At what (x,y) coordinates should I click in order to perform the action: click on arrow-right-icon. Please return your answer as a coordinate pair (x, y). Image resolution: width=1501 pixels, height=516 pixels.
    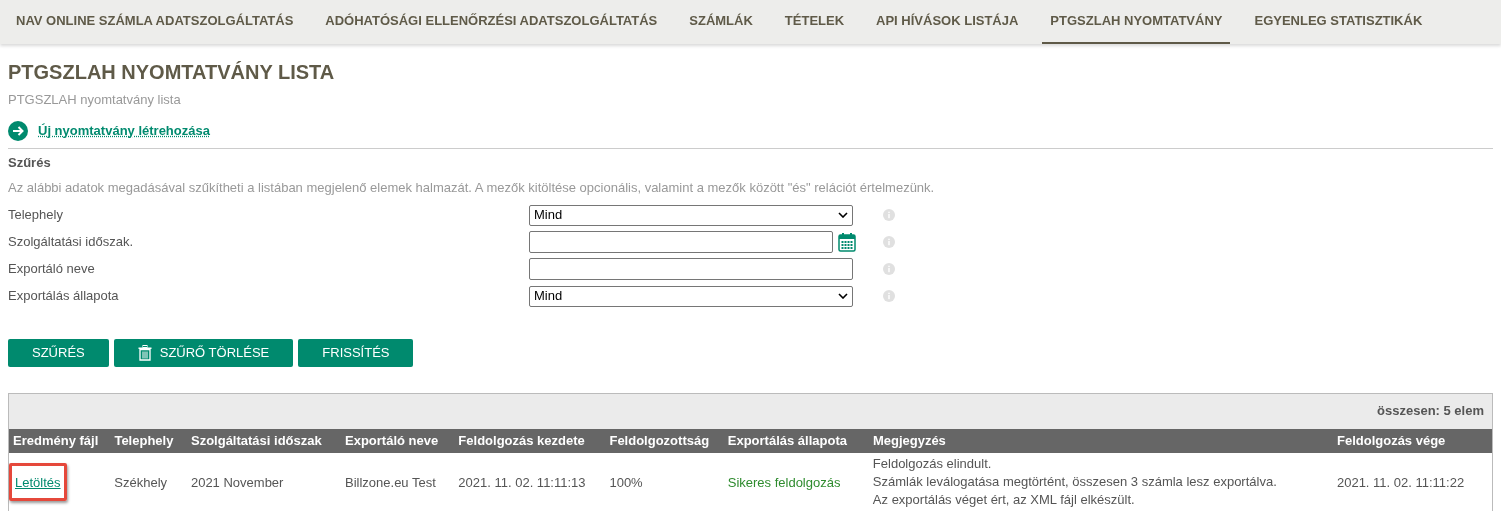
    Looking at the image, I should click on (18, 130).